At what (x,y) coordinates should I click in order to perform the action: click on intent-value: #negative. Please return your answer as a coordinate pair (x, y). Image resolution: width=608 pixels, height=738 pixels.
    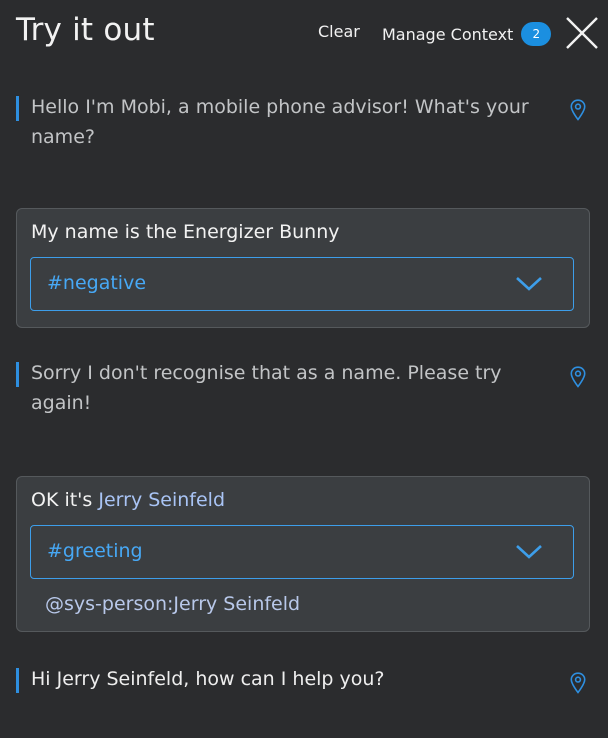
    Looking at the image, I should click on (97, 283).